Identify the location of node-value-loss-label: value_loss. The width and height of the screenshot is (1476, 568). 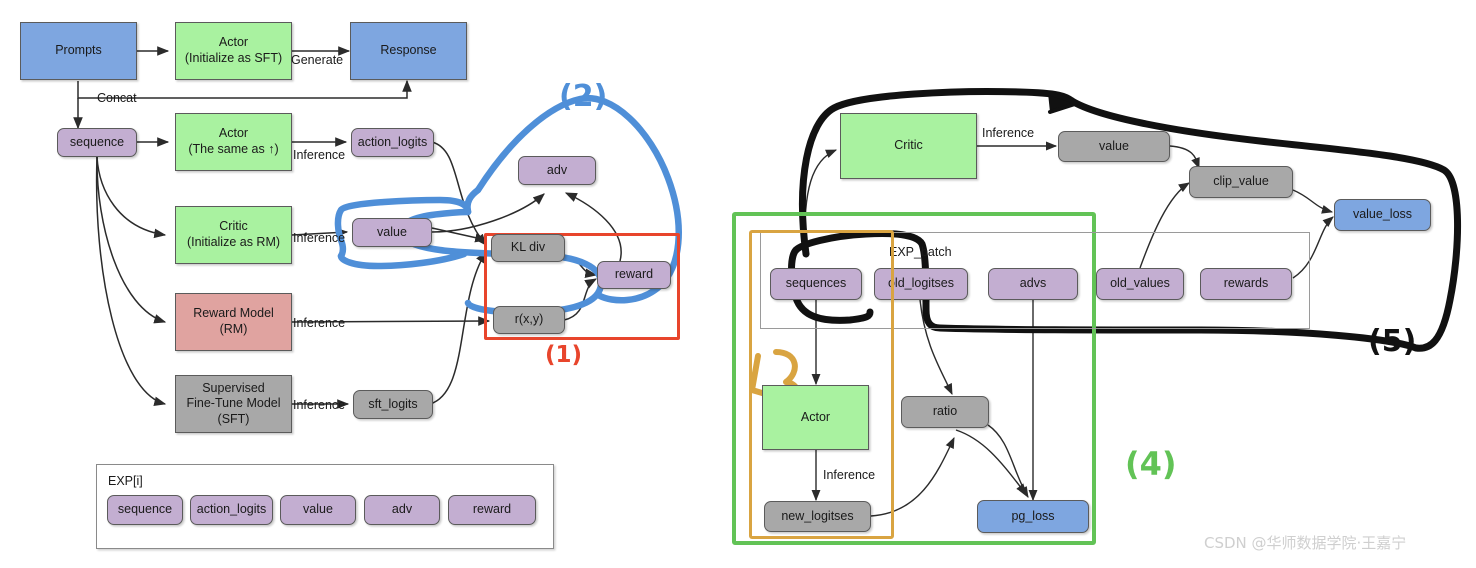
(1382, 214).